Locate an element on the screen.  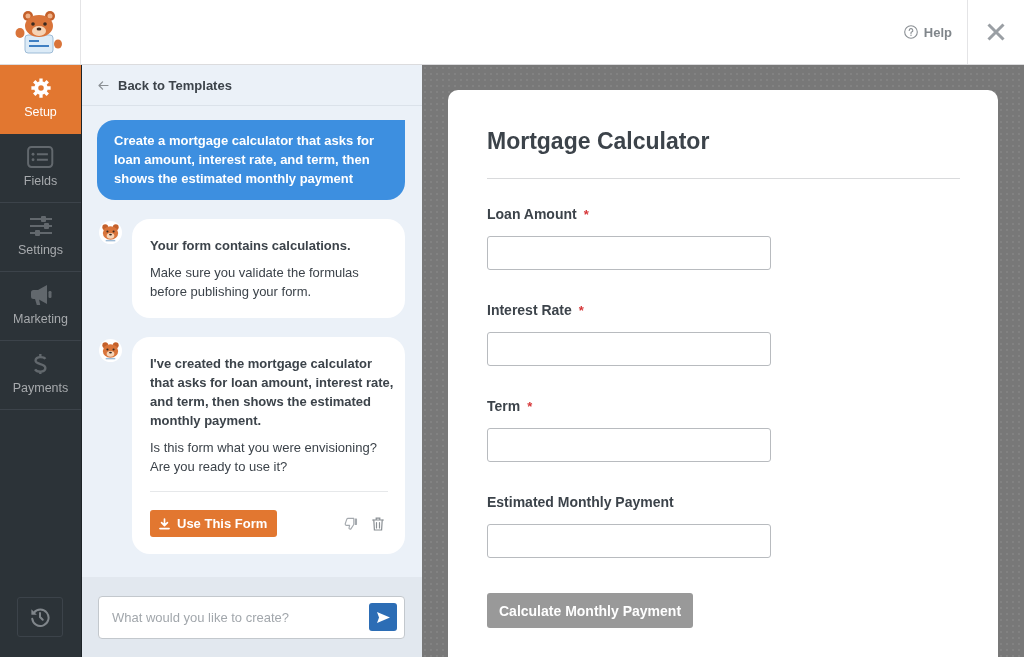
sidebar-tab: Marketing is located at coordinates (40, 306).